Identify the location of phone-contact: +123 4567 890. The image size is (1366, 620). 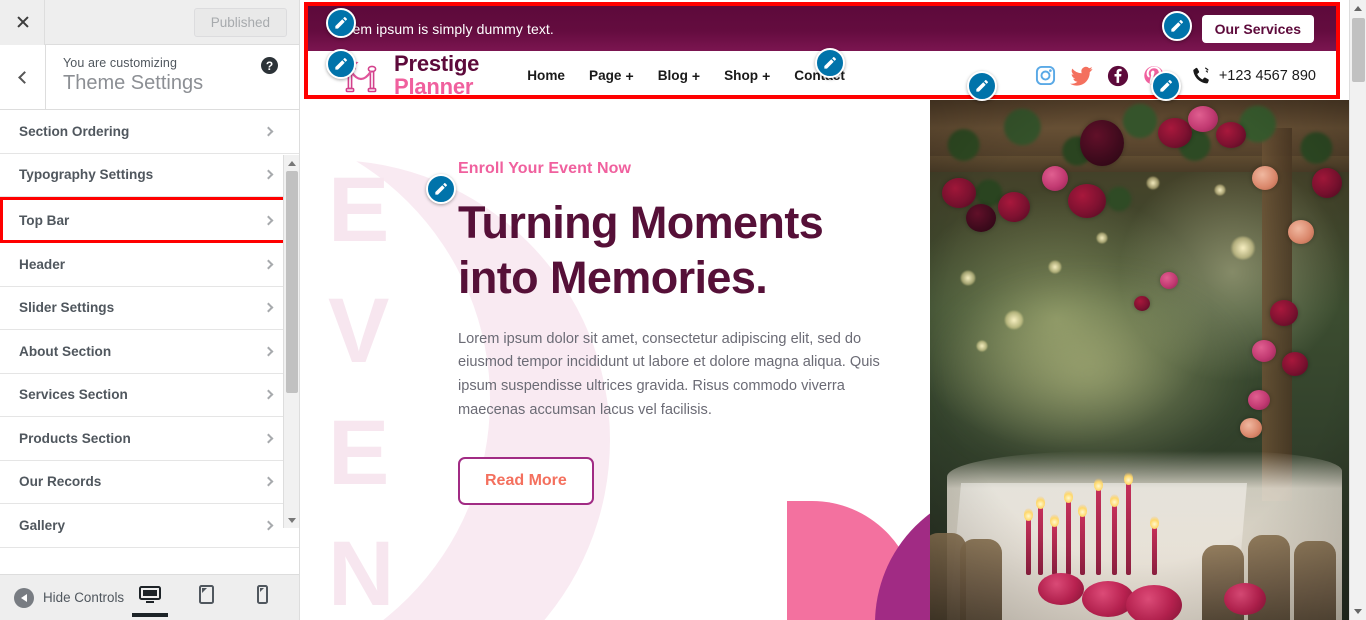
(1253, 76).